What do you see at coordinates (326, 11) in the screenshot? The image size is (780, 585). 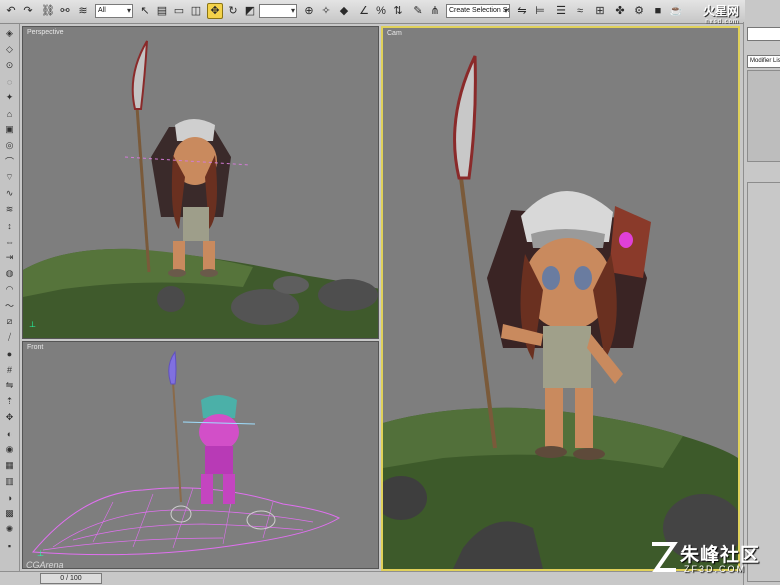 I see `select-and-manipulate-icon: ✧` at bounding box center [326, 11].